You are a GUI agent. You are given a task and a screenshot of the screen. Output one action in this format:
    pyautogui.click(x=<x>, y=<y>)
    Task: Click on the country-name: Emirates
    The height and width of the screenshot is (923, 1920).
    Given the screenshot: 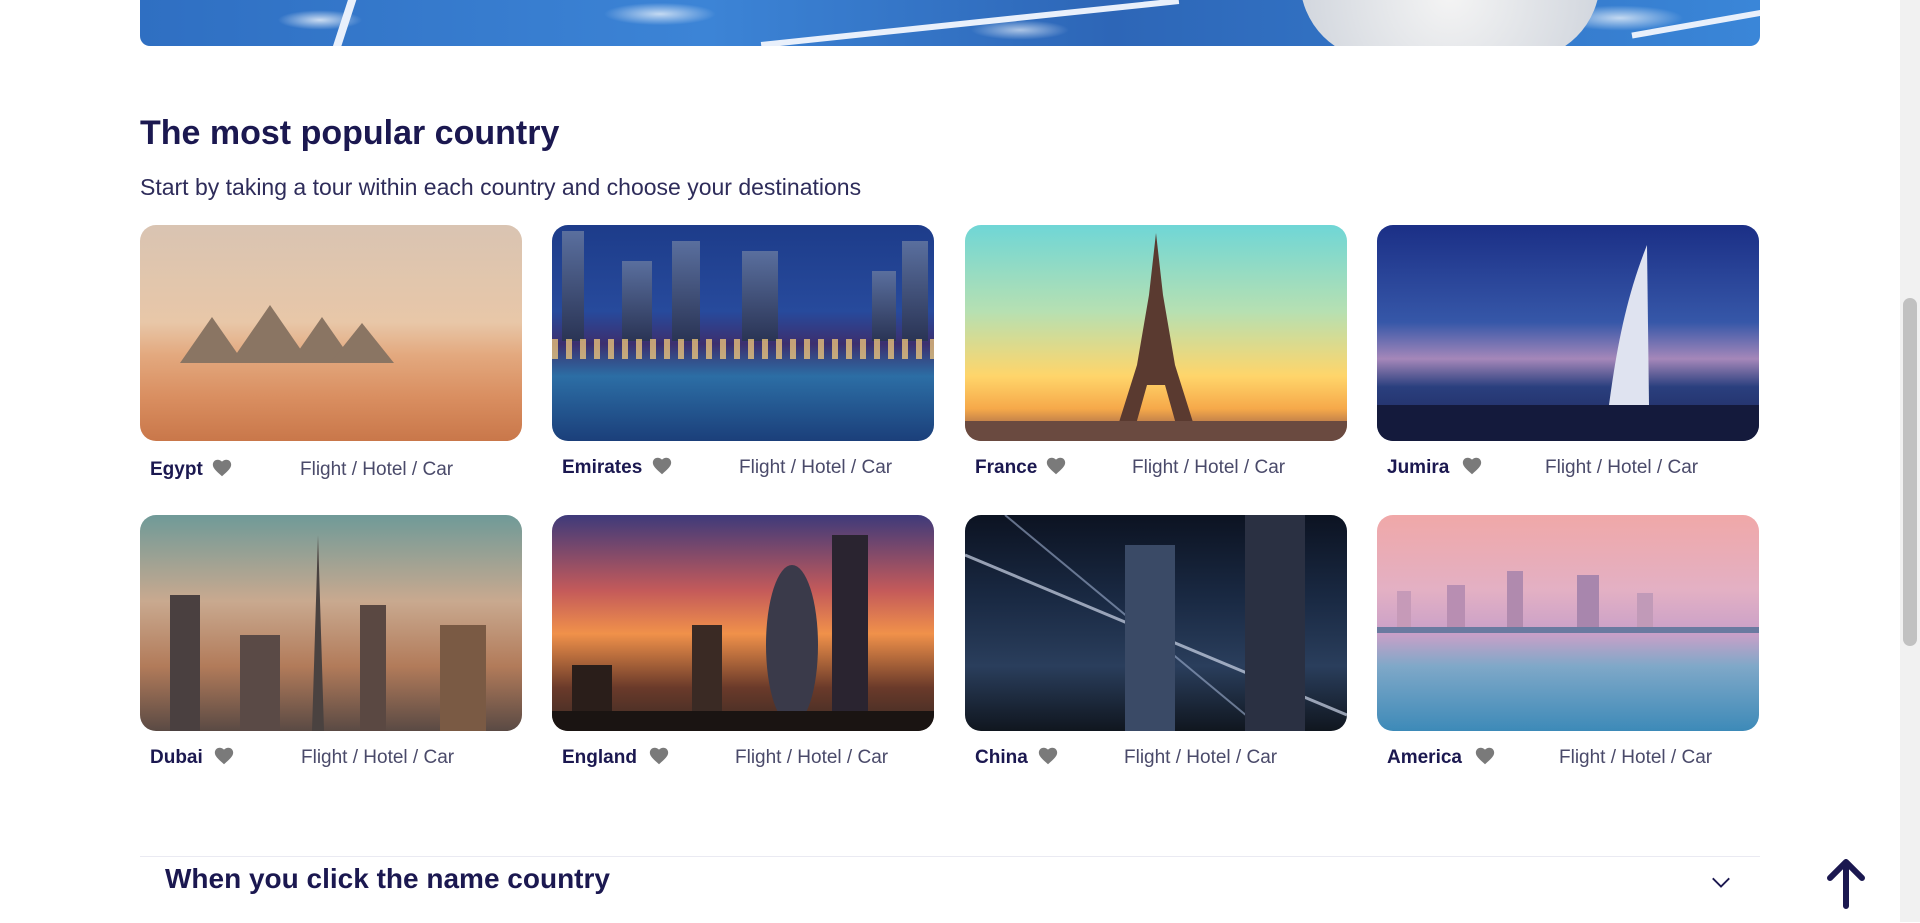 What is the action you would take?
    pyautogui.click(x=602, y=468)
    